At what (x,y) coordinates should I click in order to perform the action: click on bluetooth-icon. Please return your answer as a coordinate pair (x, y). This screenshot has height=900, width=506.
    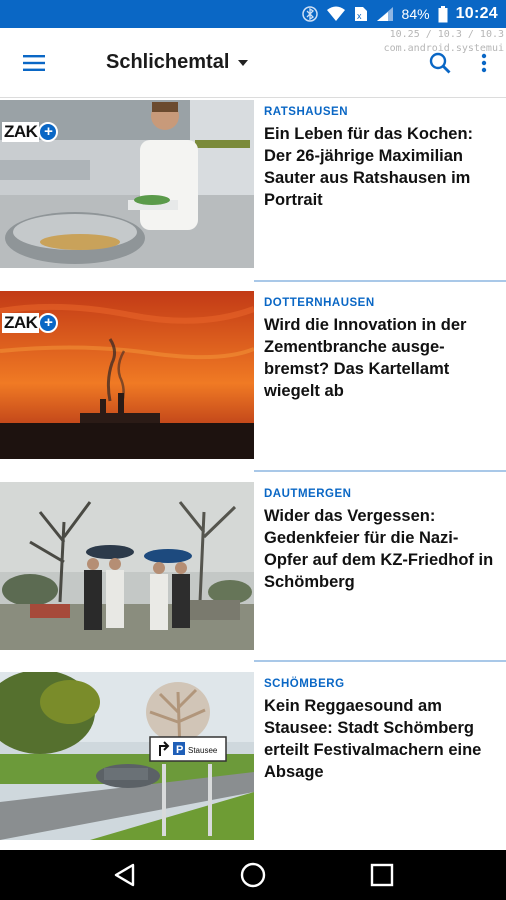
    Looking at the image, I should click on (309, 14).